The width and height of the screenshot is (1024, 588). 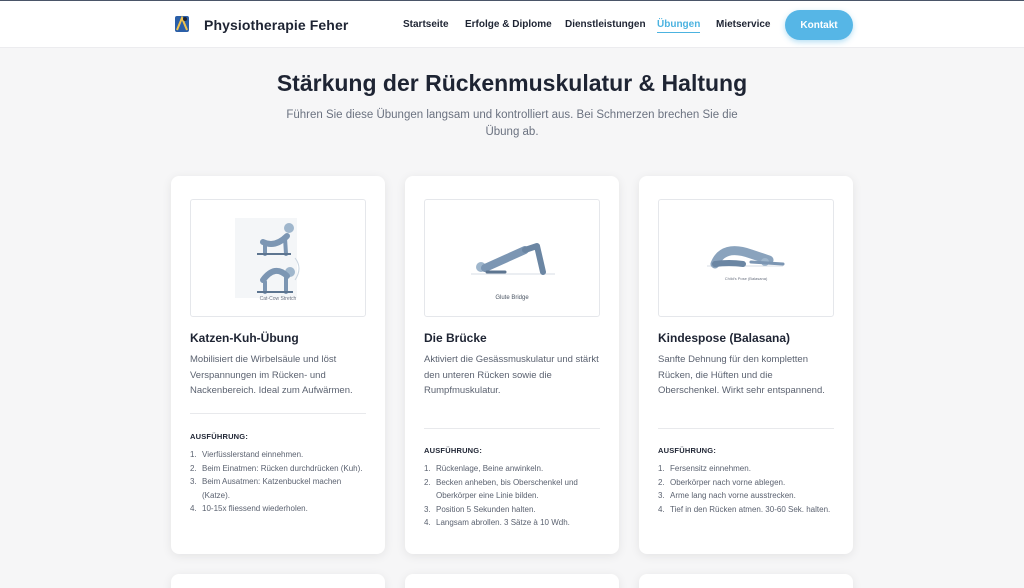 I want to click on step-item: 3. Arme lang nach vorne ausstrecken., so click(x=727, y=496).